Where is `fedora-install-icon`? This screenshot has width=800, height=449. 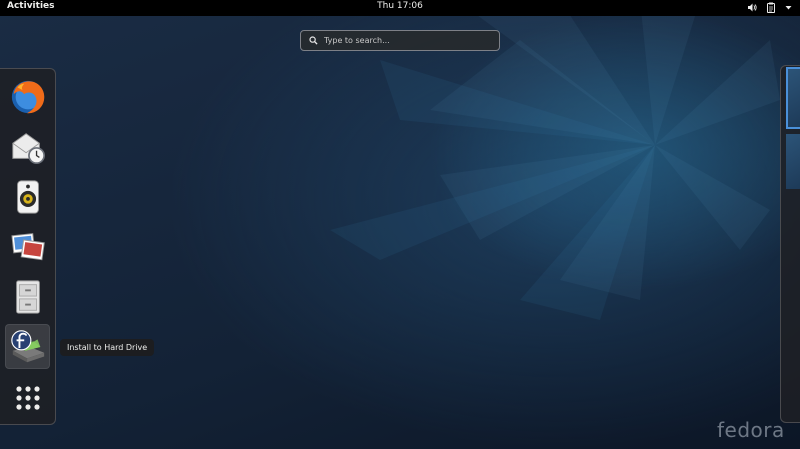 fedora-install-icon is located at coordinates (27, 345).